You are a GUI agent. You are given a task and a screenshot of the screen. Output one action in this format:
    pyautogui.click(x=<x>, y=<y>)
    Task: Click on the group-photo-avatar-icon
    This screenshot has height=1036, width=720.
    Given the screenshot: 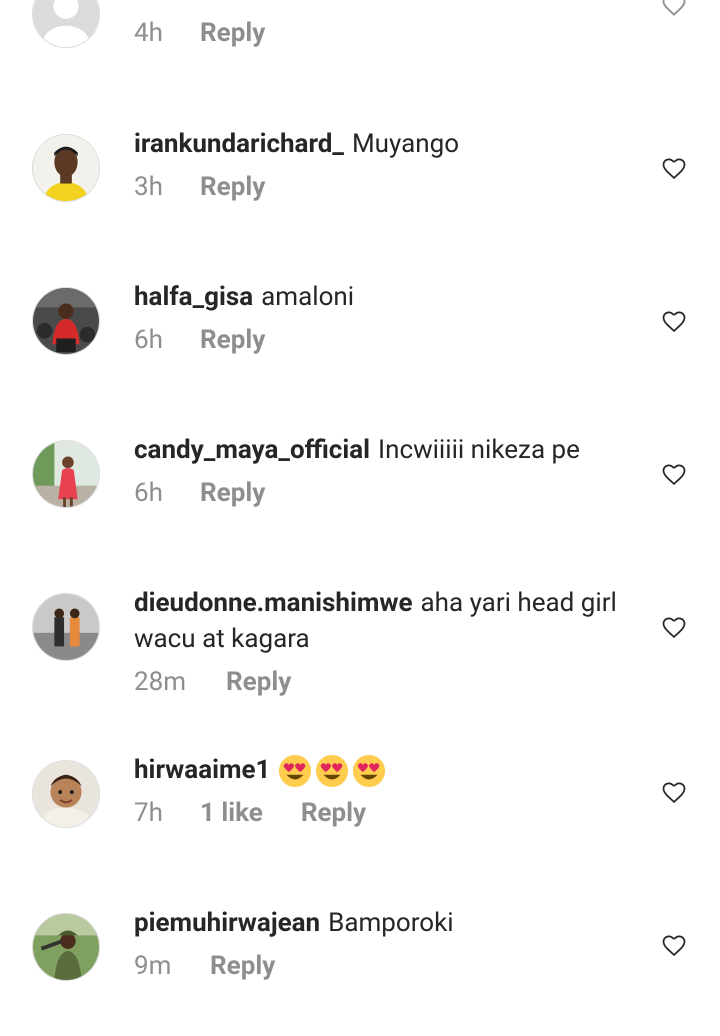 What is the action you would take?
    pyautogui.click(x=66, y=627)
    